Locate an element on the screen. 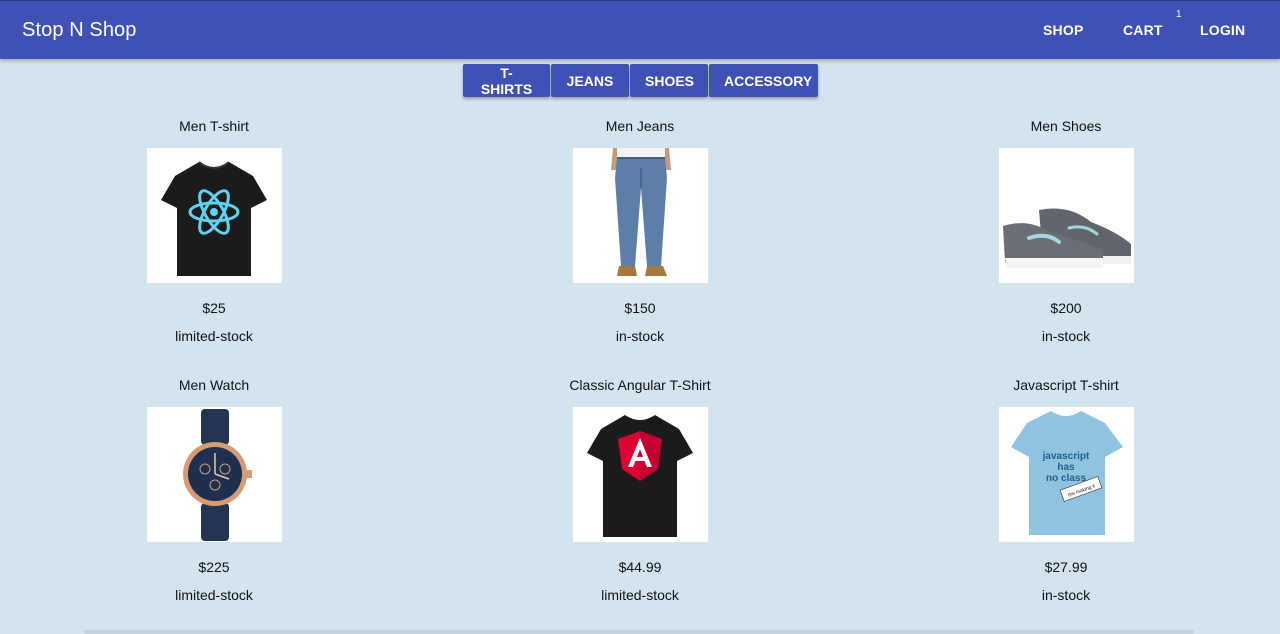 The width and height of the screenshot is (1280, 634). category-tshirts-button: T-SHIRTS is located at coordinates (506, 80).